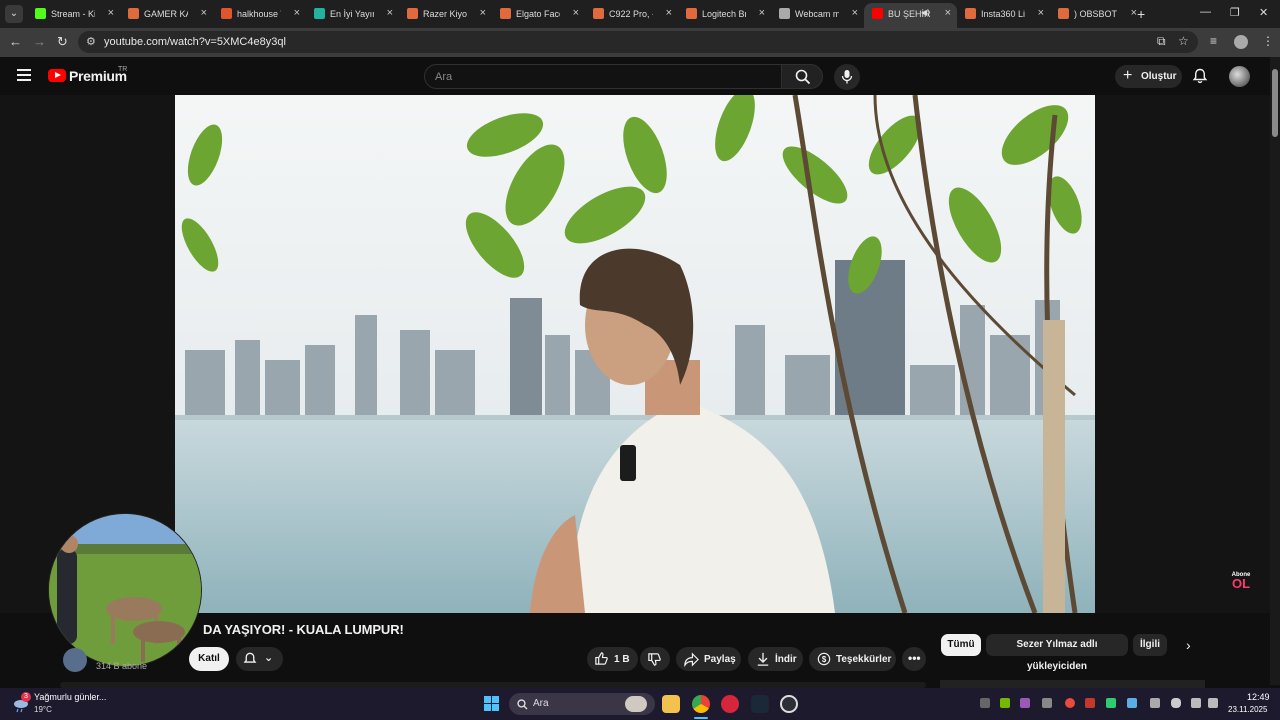 This screenshot has height=720, width=1280. Describe the element at coordinates (73, 14) in the screenshot. I see `browser-tab: Stream - Kick ×` at that location.